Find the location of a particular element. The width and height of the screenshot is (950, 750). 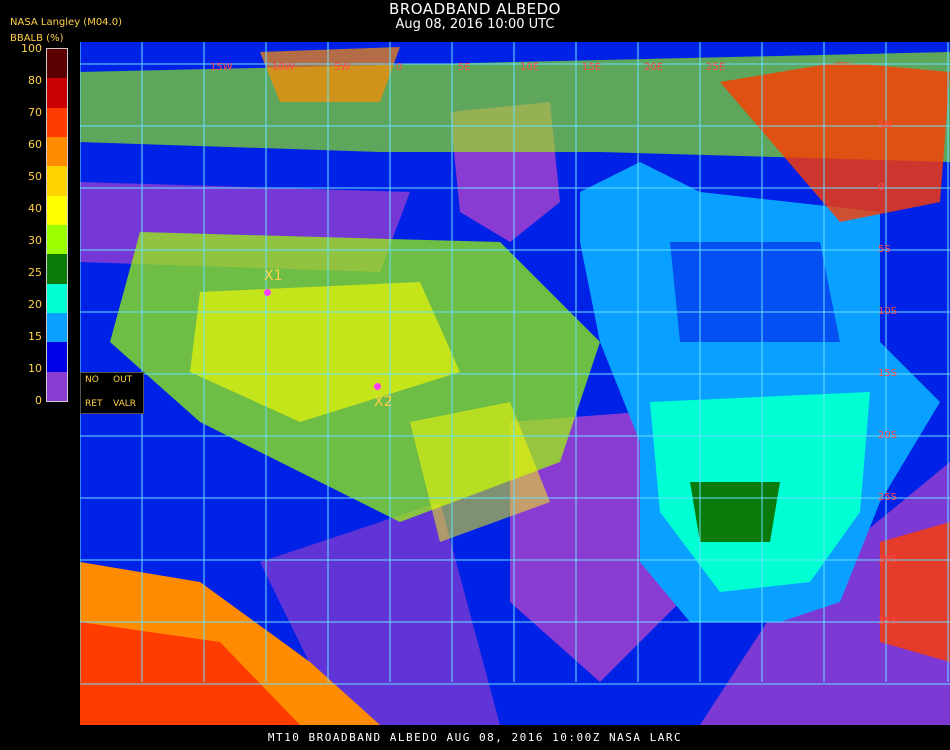

colorbar-tick-label: 30 is located at coordinates (35, 240).